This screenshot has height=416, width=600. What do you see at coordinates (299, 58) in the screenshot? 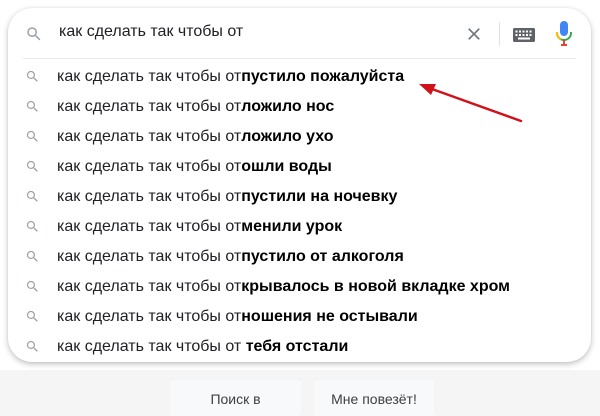
I see `search-divider` at bounding box center [299, 58].